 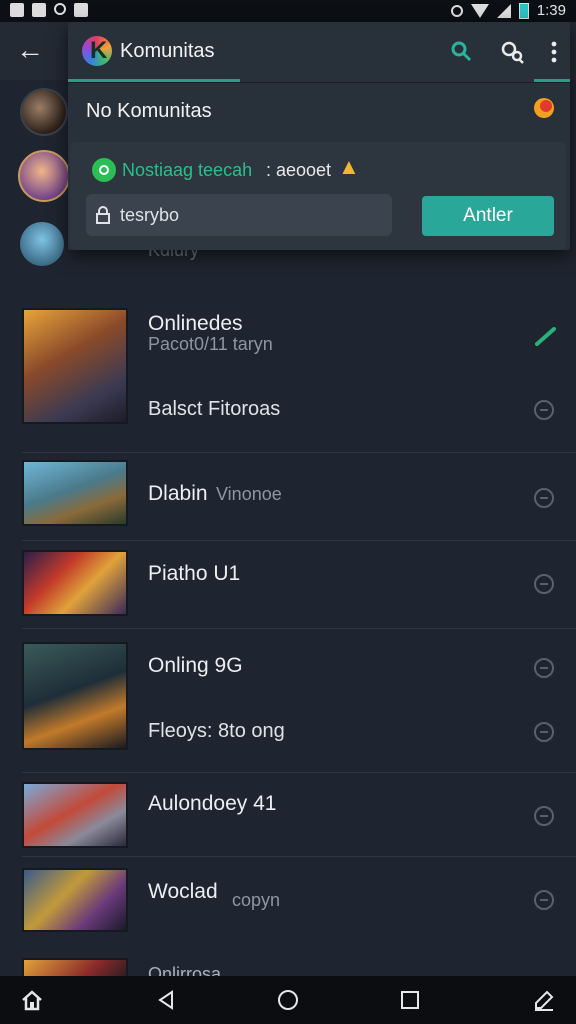 I want to click on item-title: Woclad, so click(x=183, y=891).